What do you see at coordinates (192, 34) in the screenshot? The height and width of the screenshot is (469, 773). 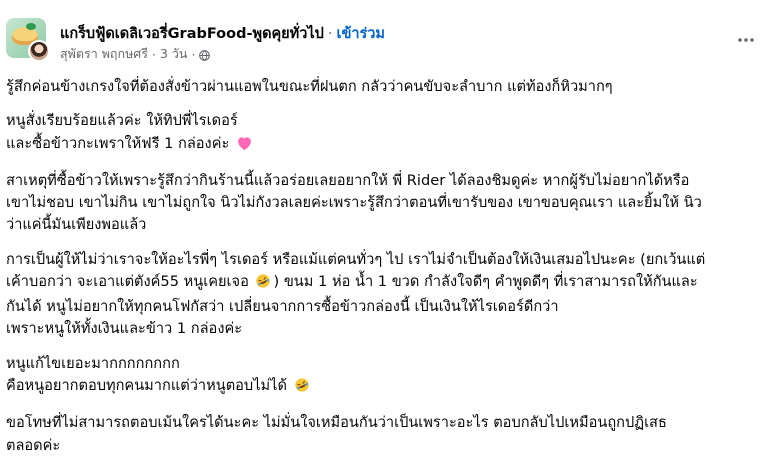 I see `group-name-link: แกร็บฟู้ดเดลิเวอรี่GrabFood-พูดคุยทั่วไป` at bounding box center [192, 34].